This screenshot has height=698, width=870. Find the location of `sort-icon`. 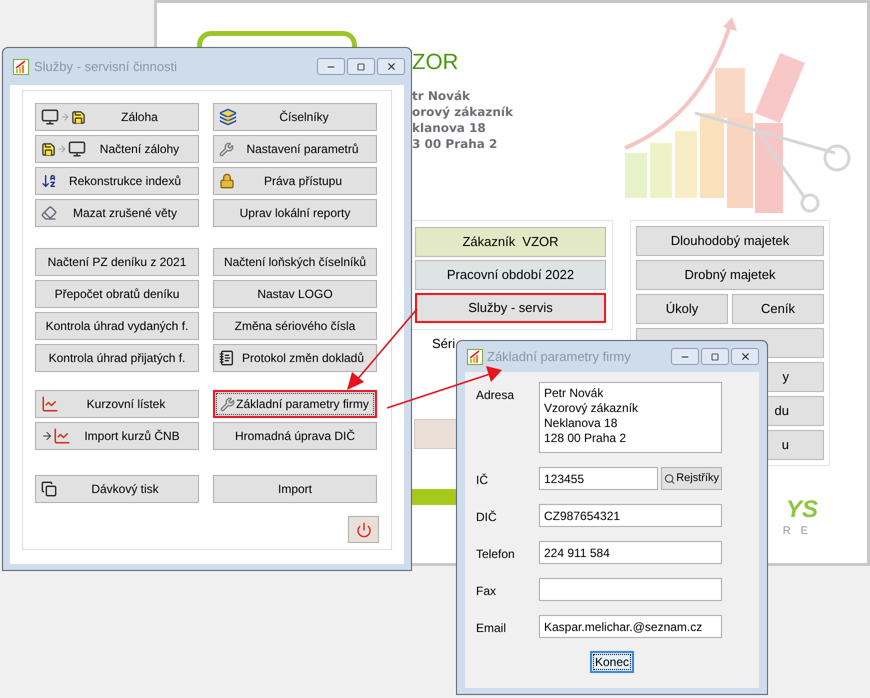

sort-icon is located at coordinates (49, 181).